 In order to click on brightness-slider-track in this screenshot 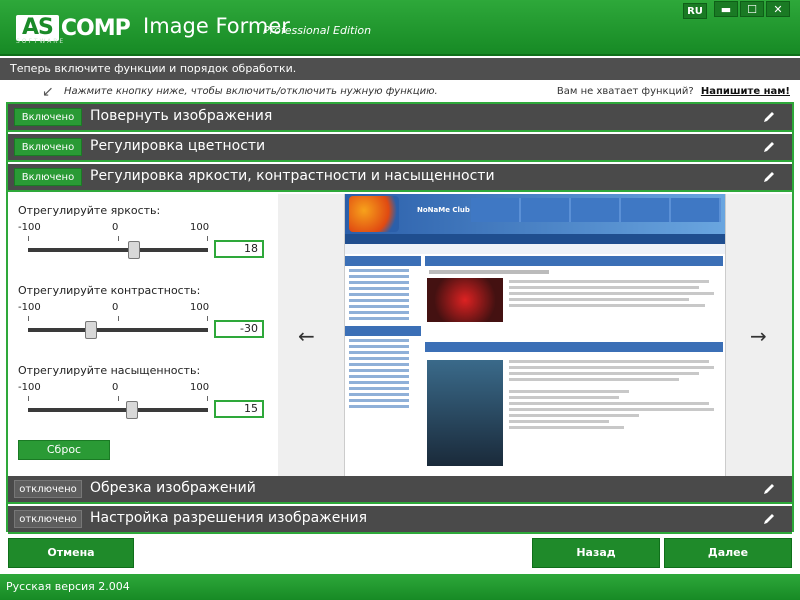, I will do `click(118, 250)`.